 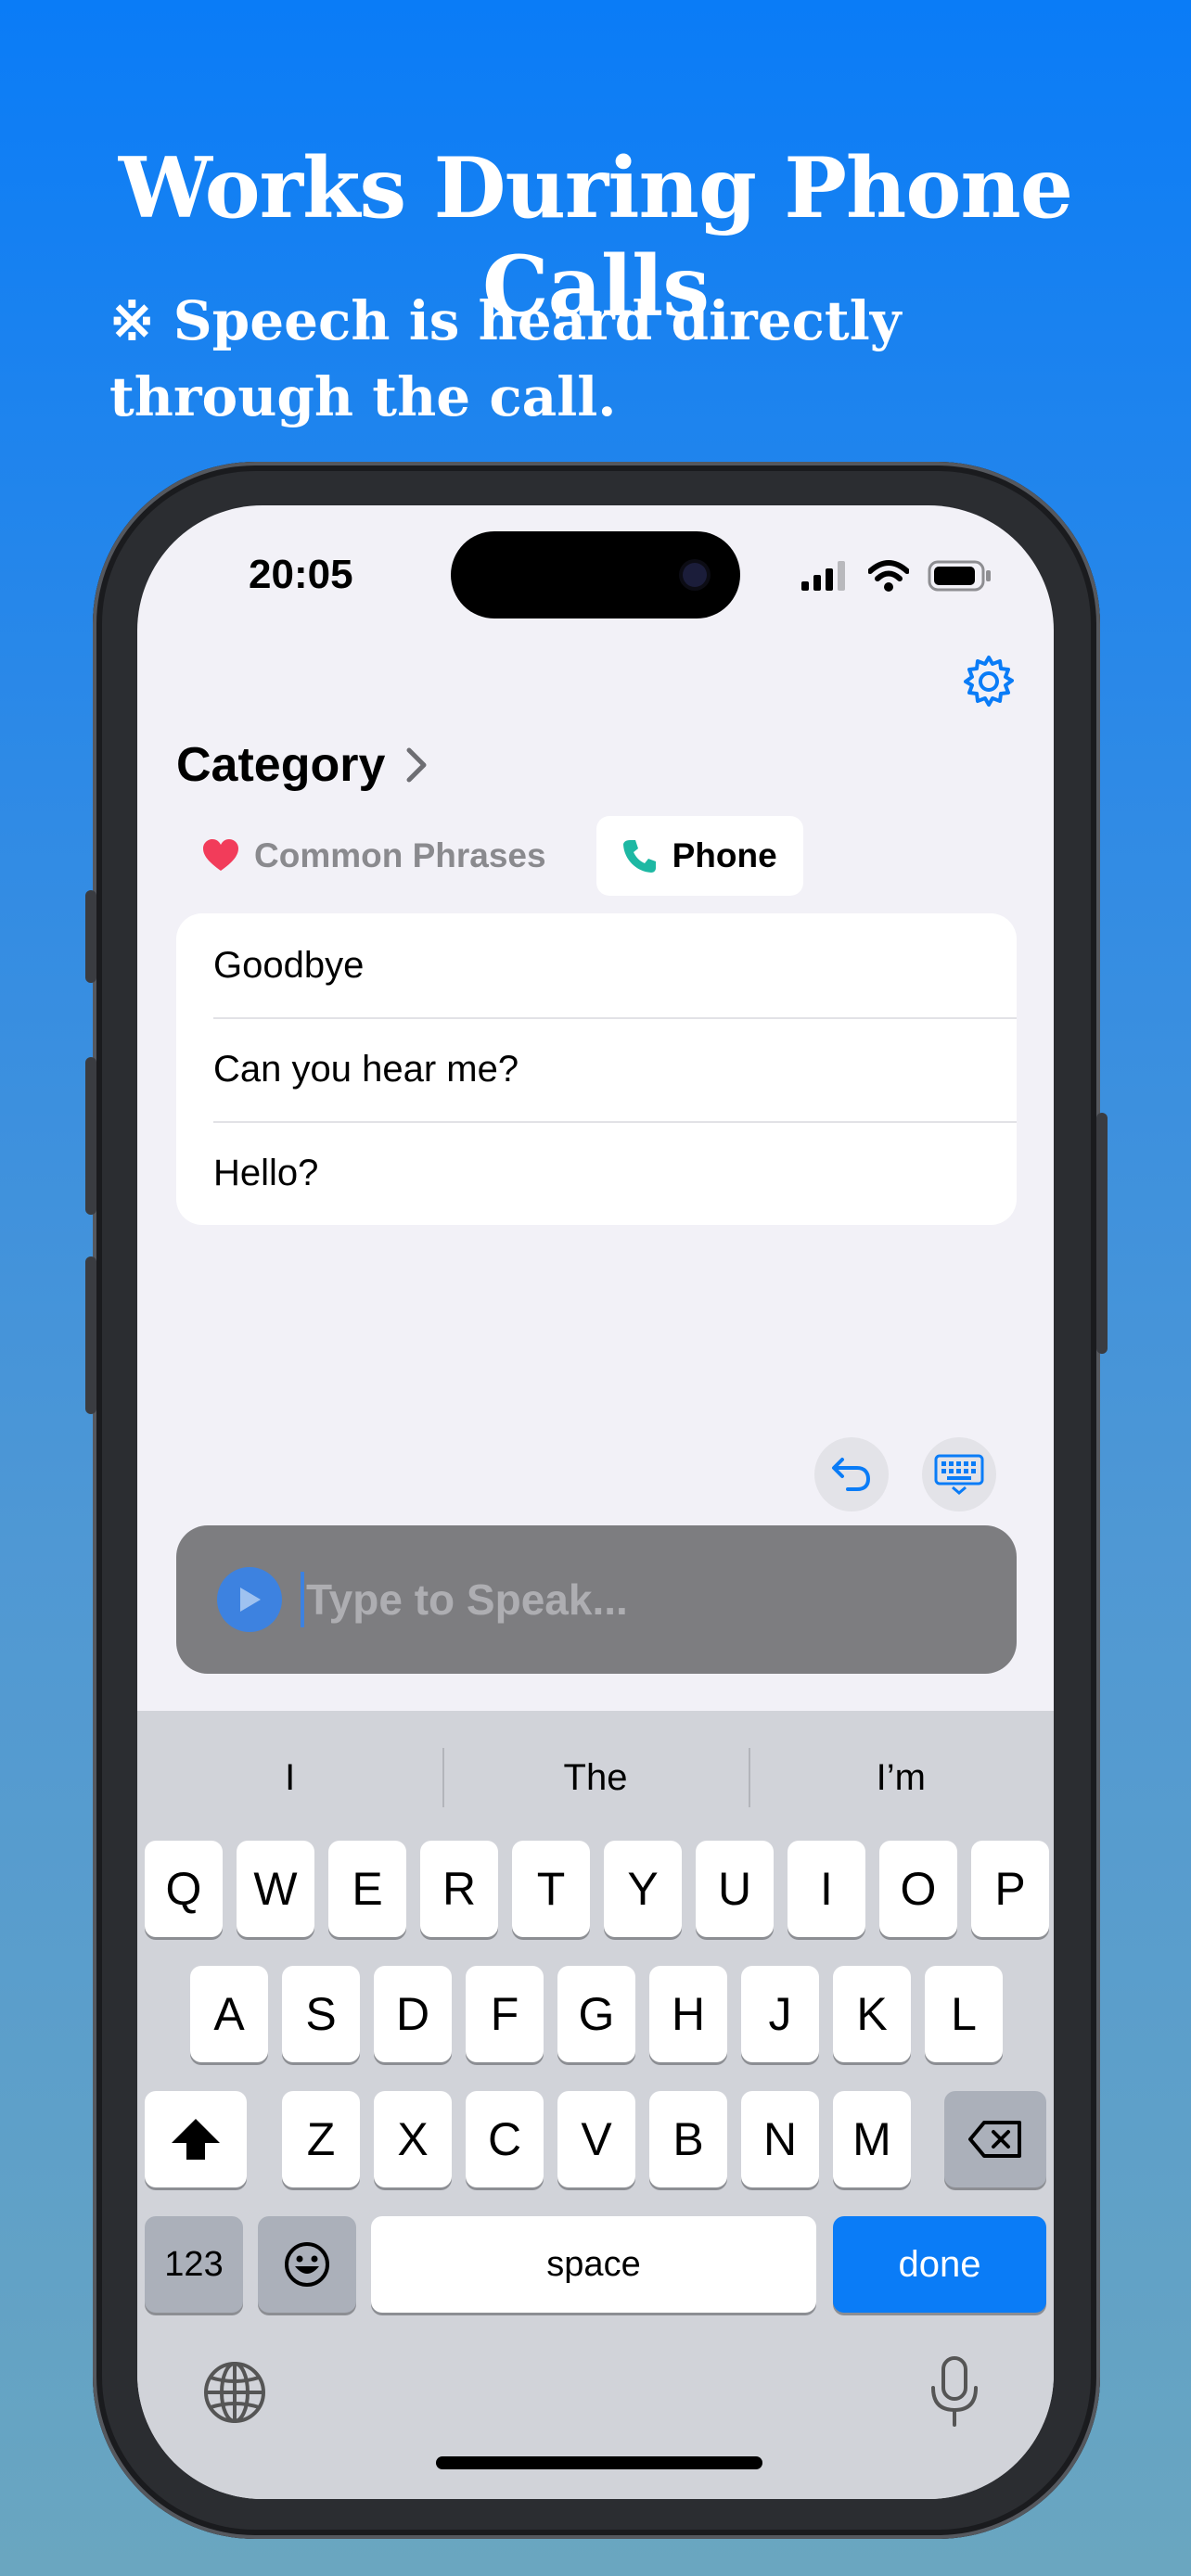 What do you see at coordinates (459, 1889) in the screenshot?
I see `key: R` at bounding box center [459, 1889].